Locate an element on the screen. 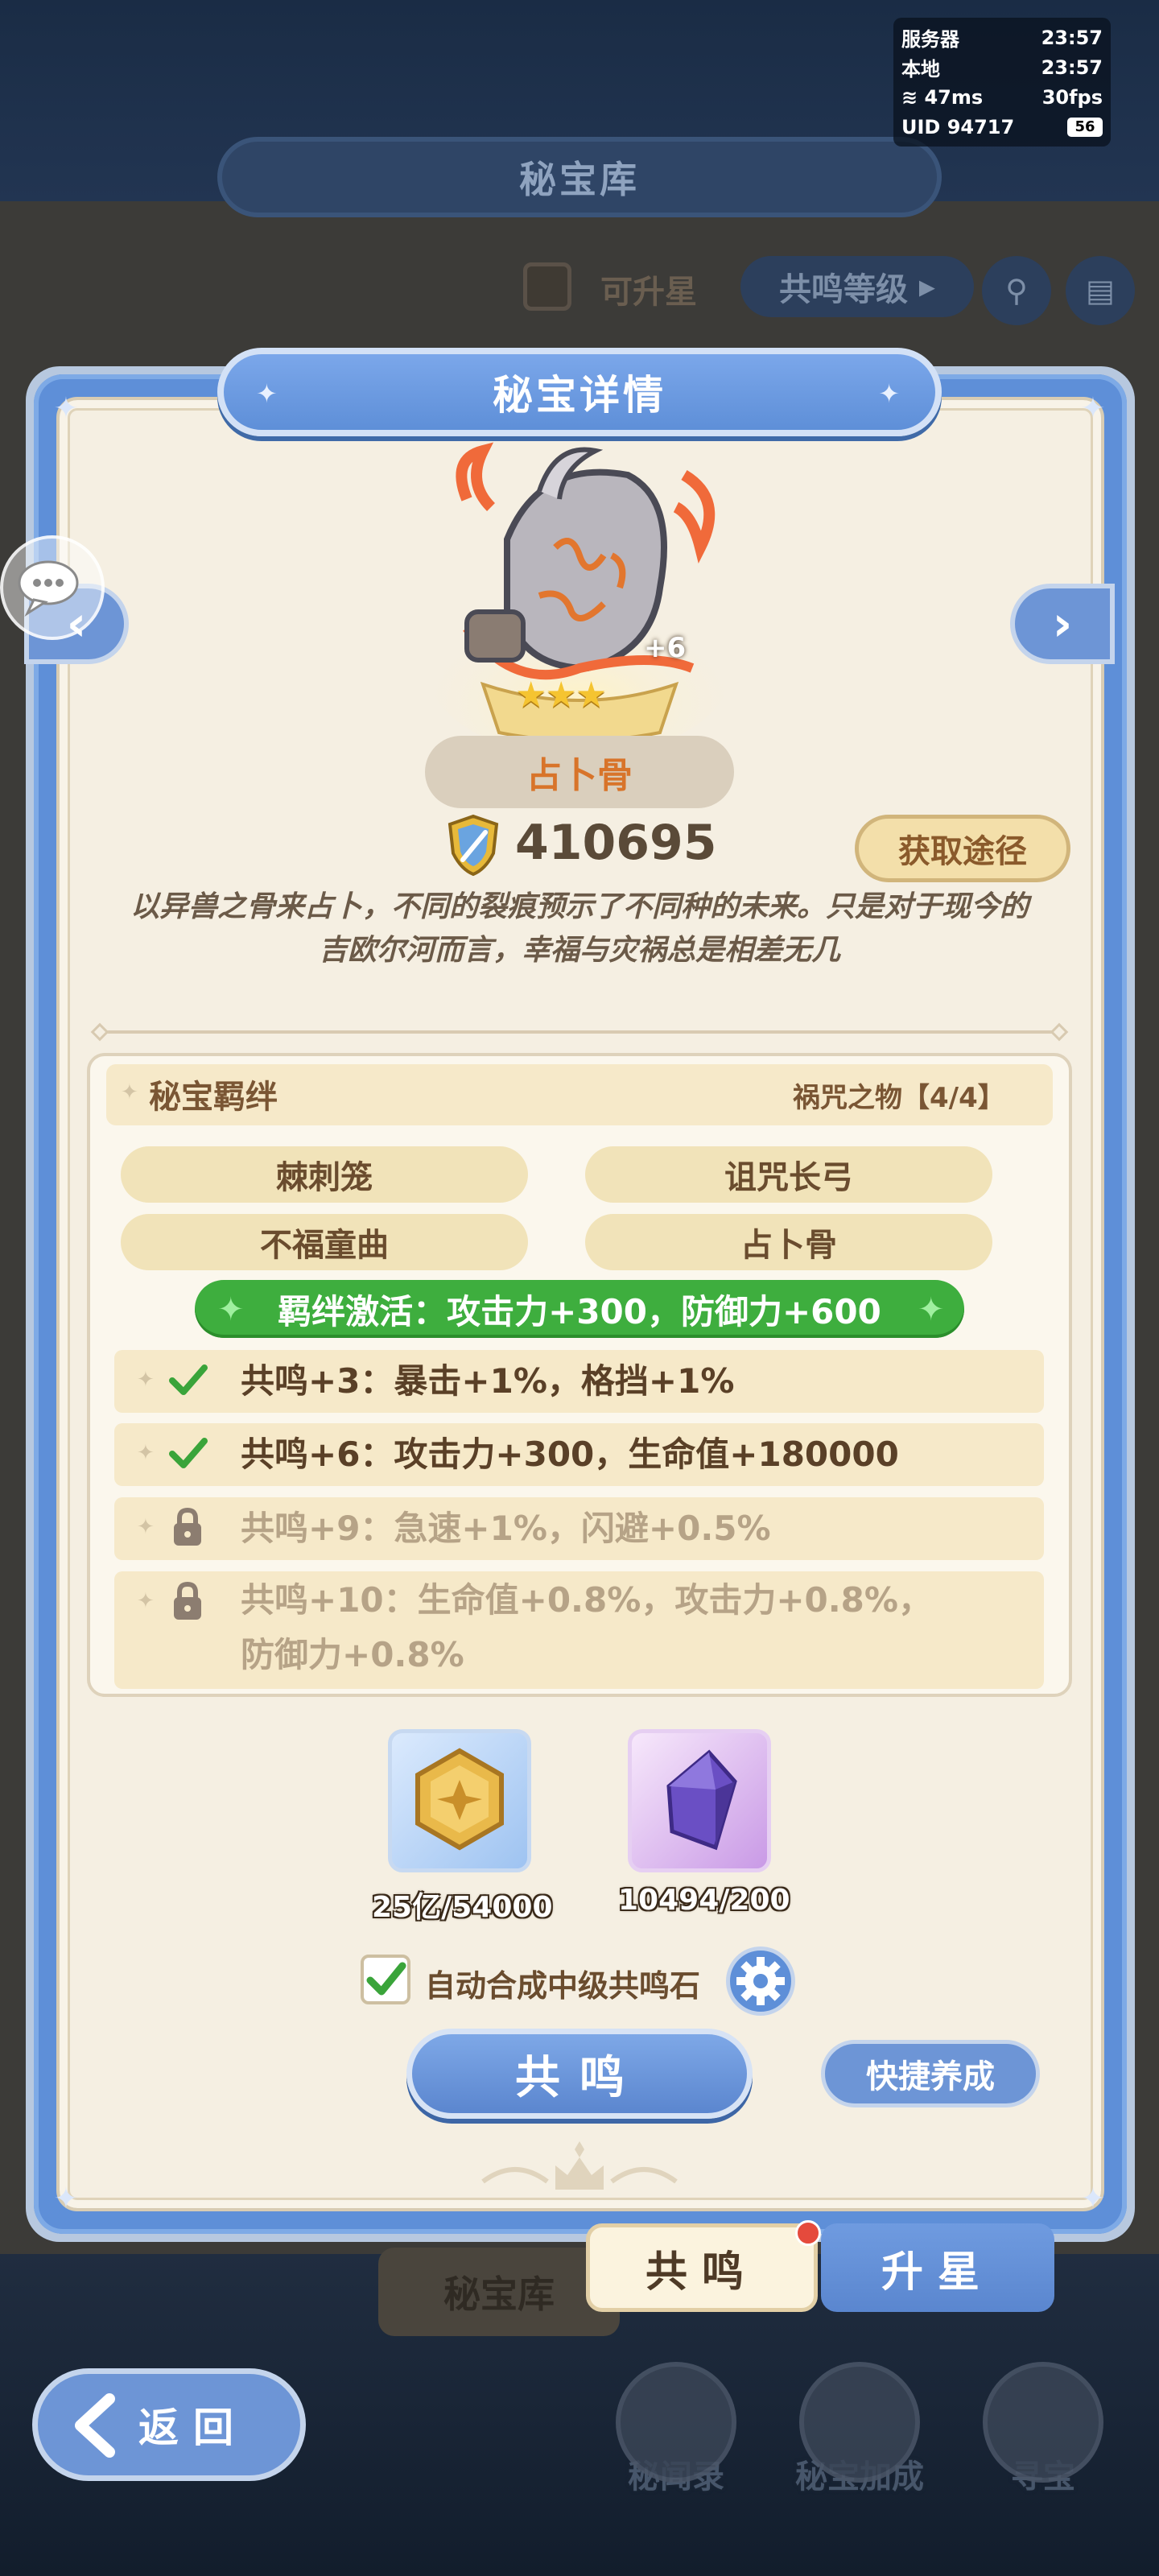 This screenshot has width=1159, height=2576. enhance-level-badge: +6 is located at coordinates (665, 648).